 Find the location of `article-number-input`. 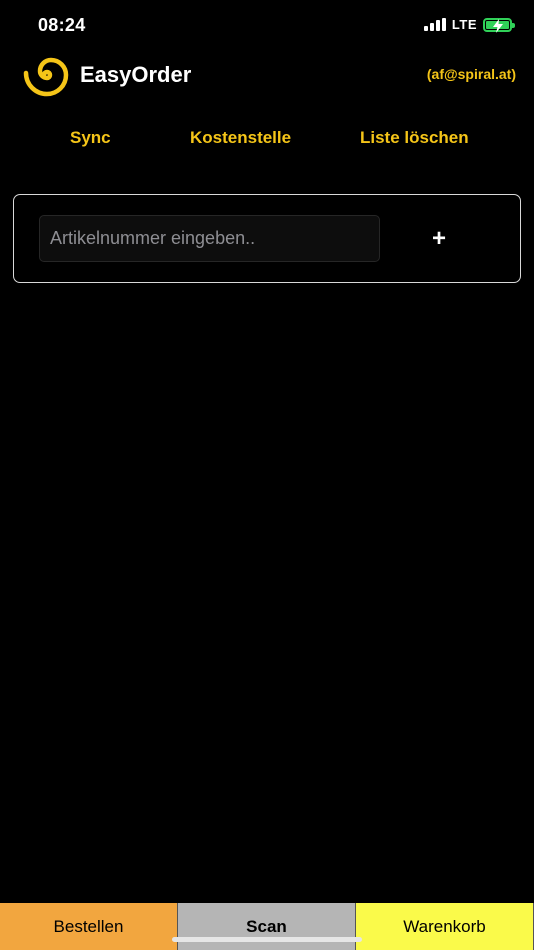

article-number-input is located at coordinates (209, 238).